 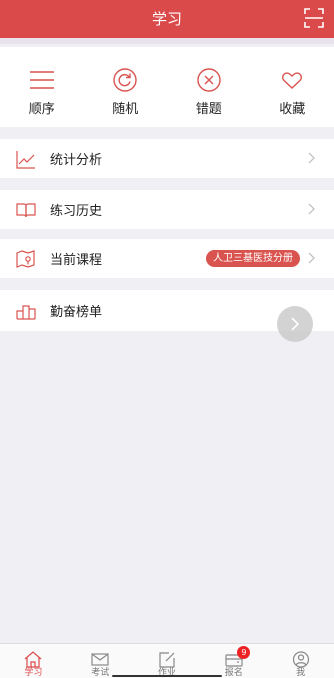 What do you see at coordinates (25, 160) in the screenshot?
I see `chart-icon` at bounding box center [25, 160].